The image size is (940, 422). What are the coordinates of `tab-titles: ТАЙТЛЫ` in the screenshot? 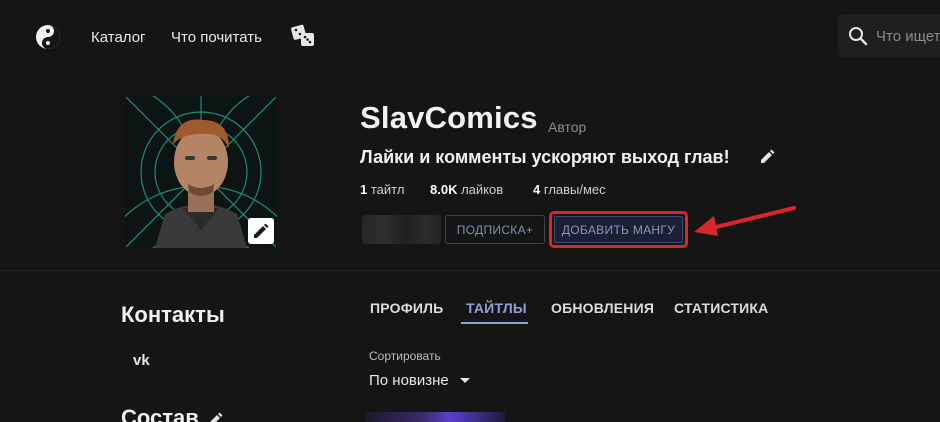 It's located at (496, 308).